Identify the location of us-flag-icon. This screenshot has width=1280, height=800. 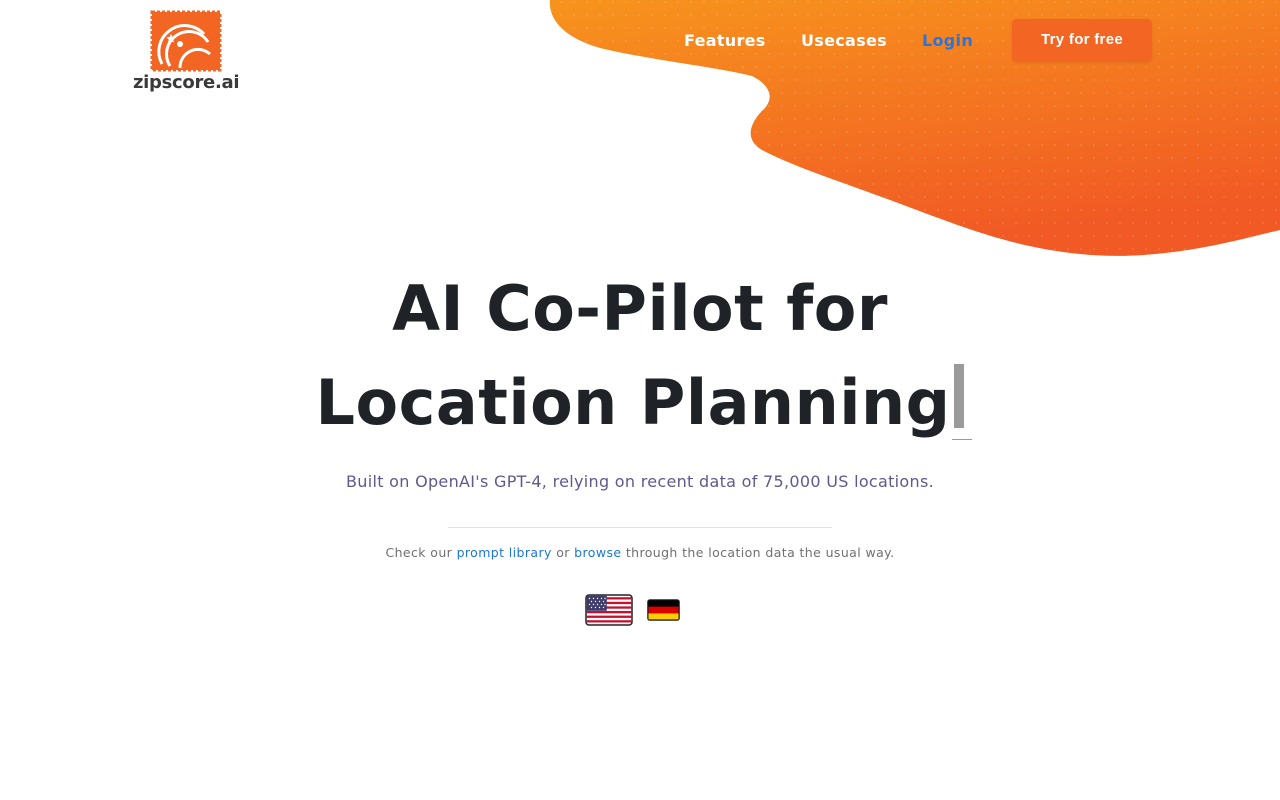
(609, 610).